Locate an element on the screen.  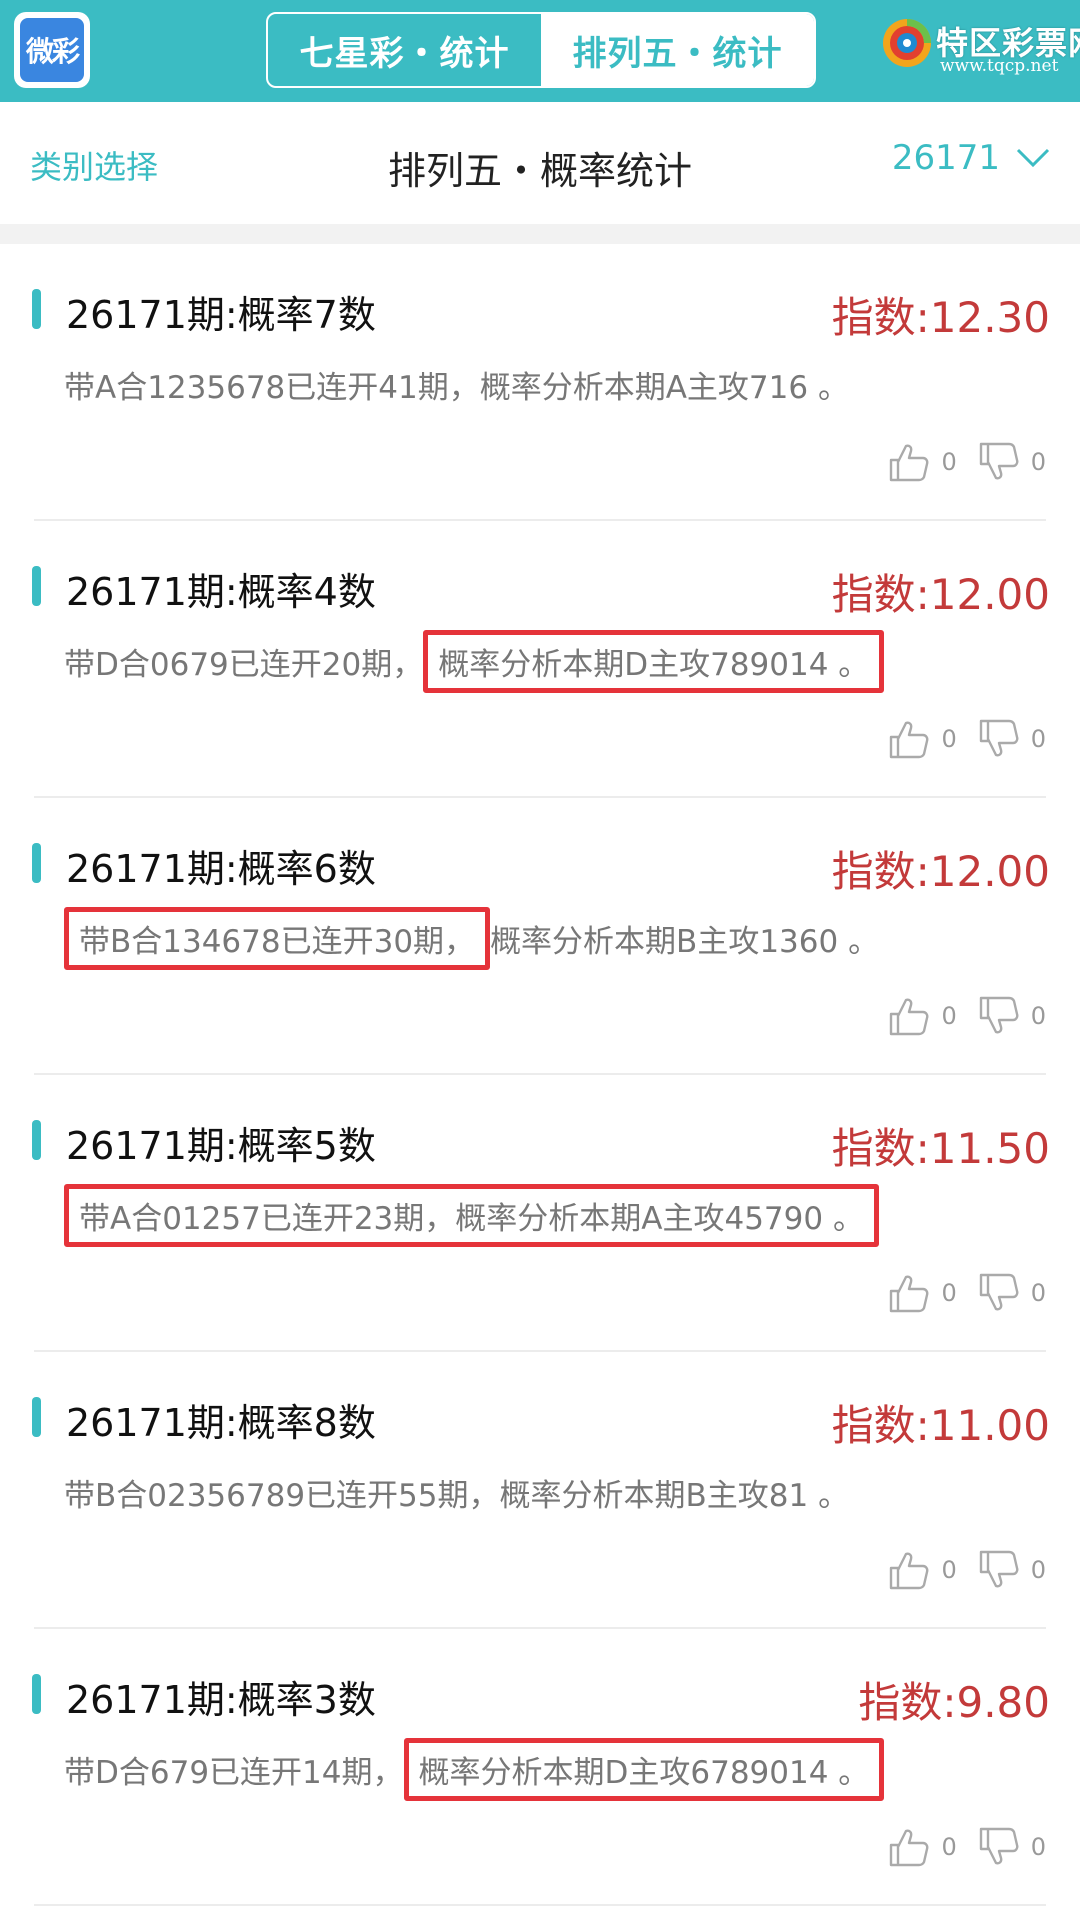
description-part-1: 带D合679已连开14期， is located at coordinates (234, 1773).